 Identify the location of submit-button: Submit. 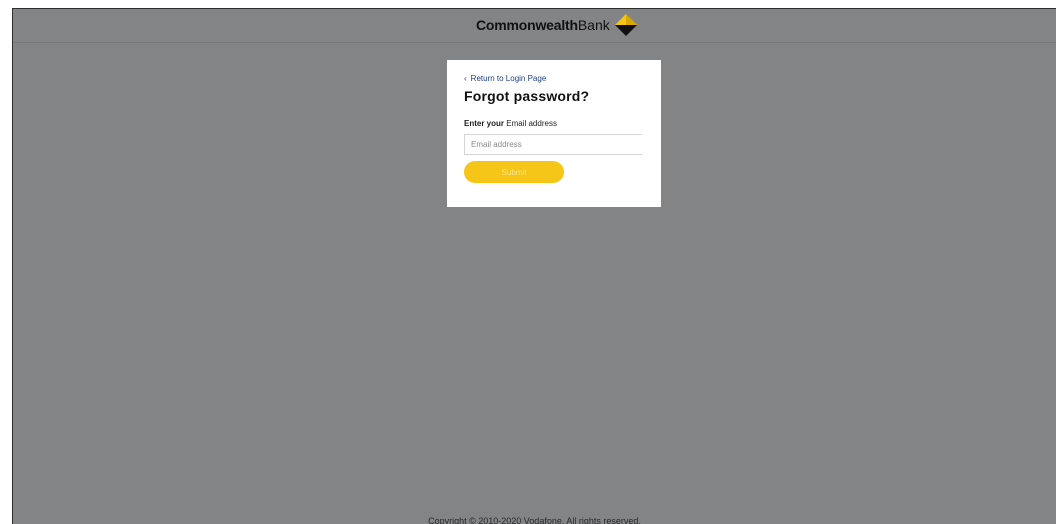
(514, 172).